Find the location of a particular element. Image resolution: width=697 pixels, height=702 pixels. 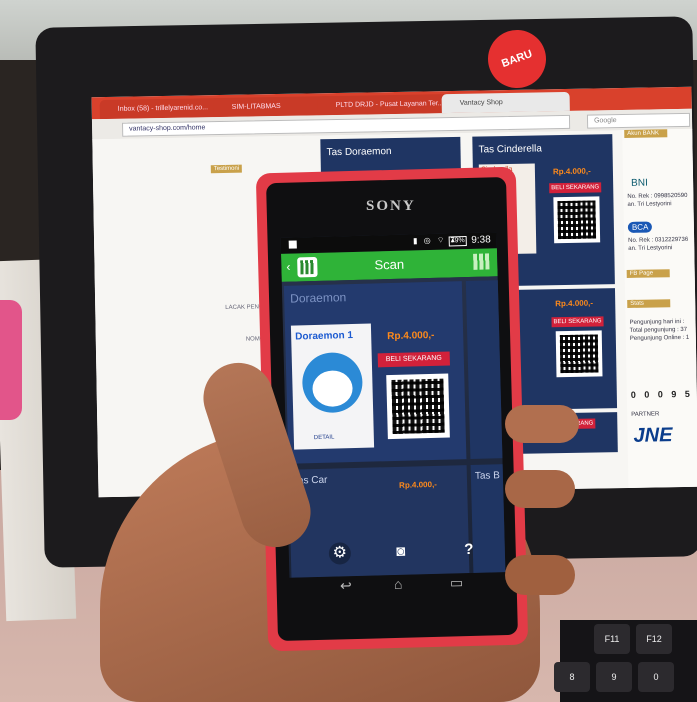

laptop-keyboard: F11 F12 8 9 0 is located at coordinates (625, 661).